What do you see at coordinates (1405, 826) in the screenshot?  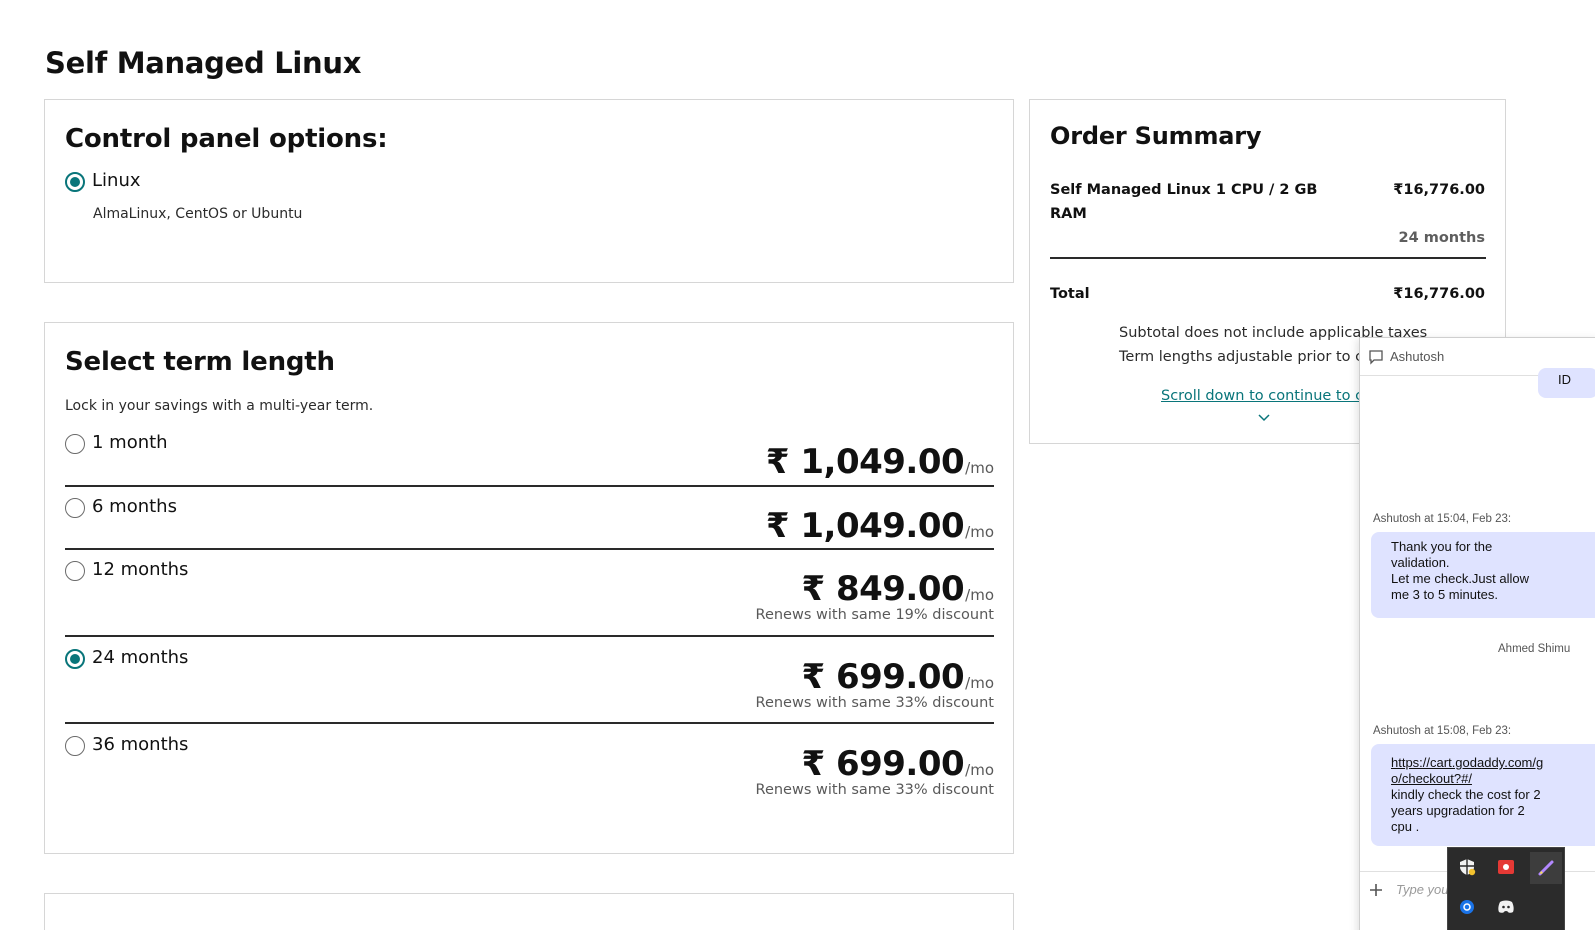 I see `chat-message-line: cpu .` at bounding box center [1405, 826].